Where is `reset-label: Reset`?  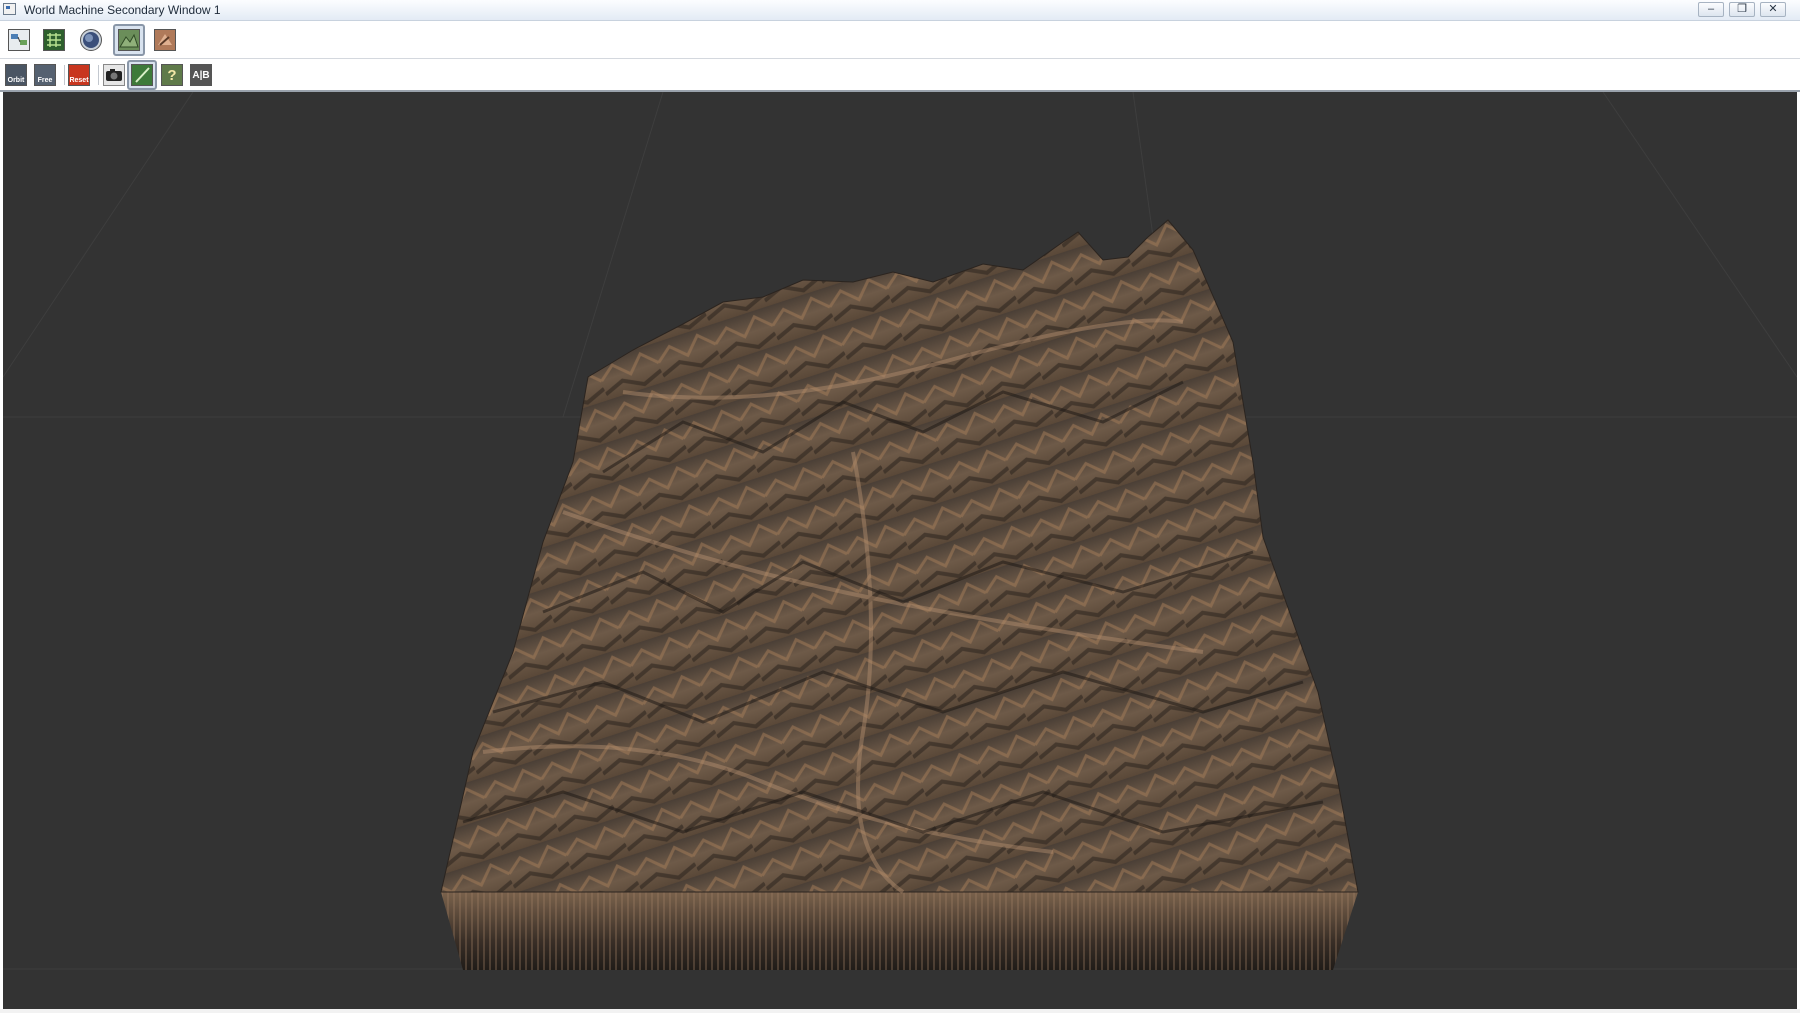 reset-label: Reset is located at coordinates (79, 80).